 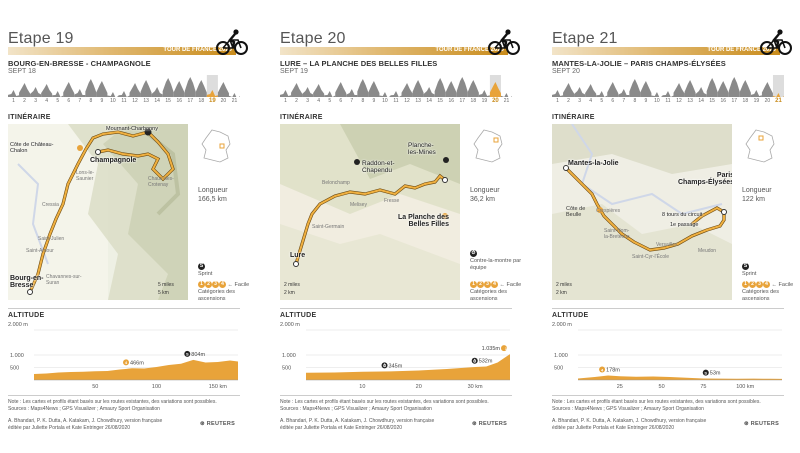 What do you see at coordinates (161, 182) in the screenshot?
I see `map-label-chaux: Chaux-des- Crotenay` at bounding box center [161, 182].